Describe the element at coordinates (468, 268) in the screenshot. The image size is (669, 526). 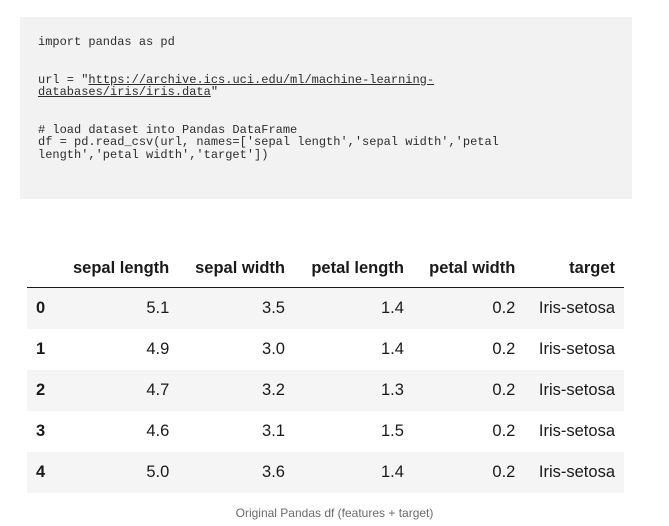
I see `column-header: petal width` at that location.